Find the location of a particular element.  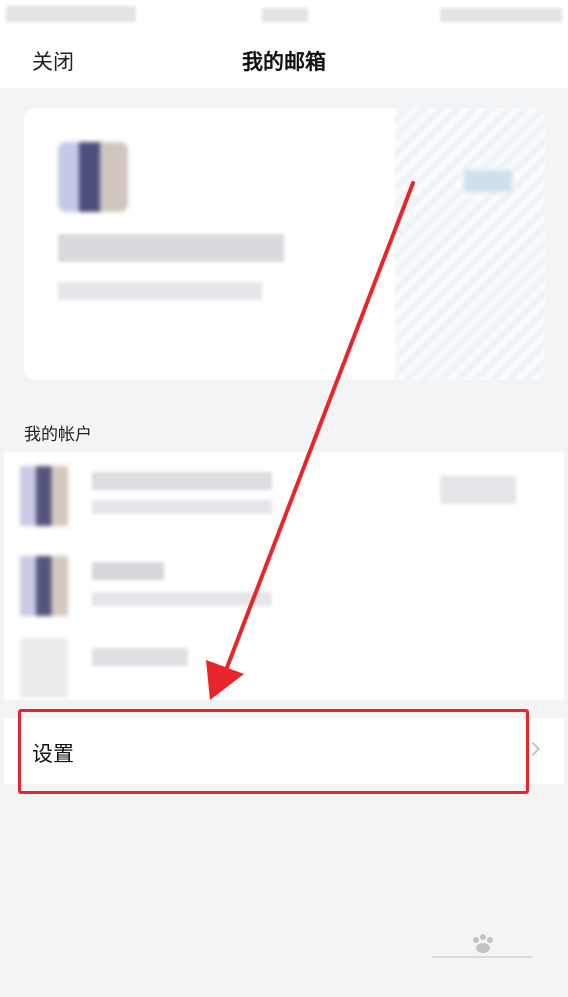

status-bar is located at coordinates (284, 18).